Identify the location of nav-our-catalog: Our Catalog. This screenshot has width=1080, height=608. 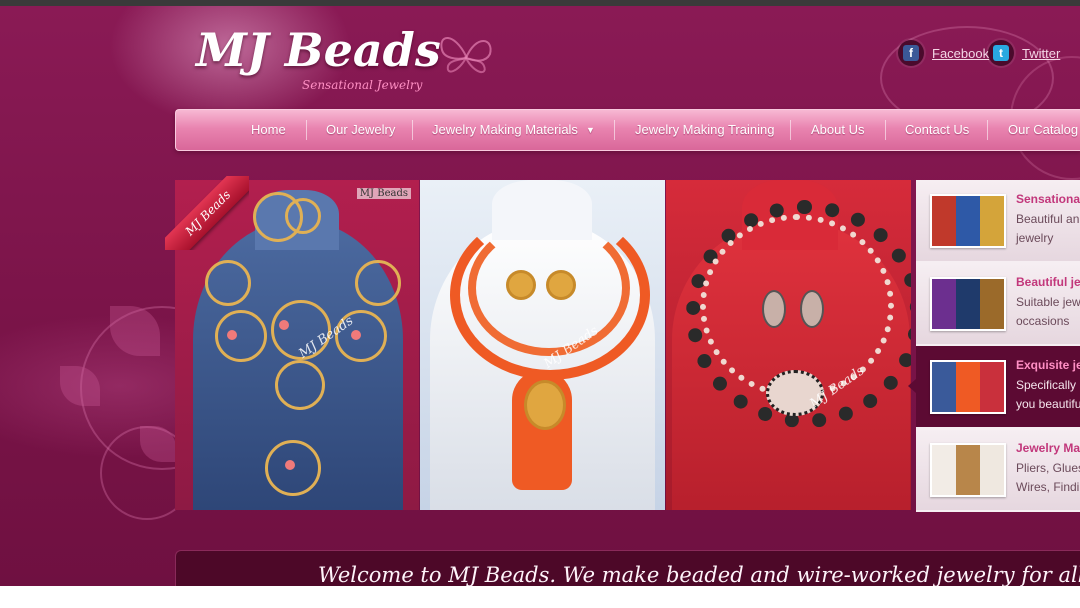
(1043, 130).